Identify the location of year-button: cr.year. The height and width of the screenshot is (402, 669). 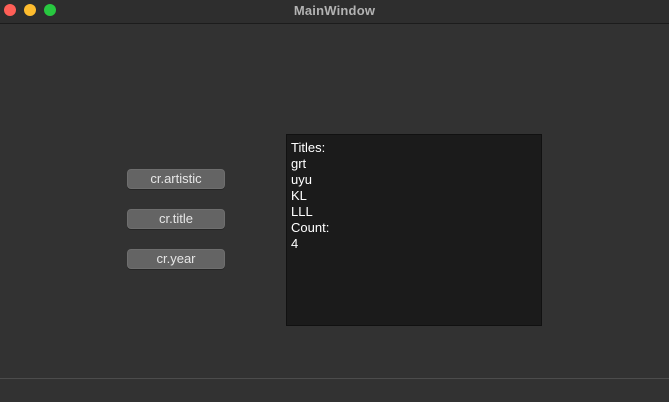
(176, 259).